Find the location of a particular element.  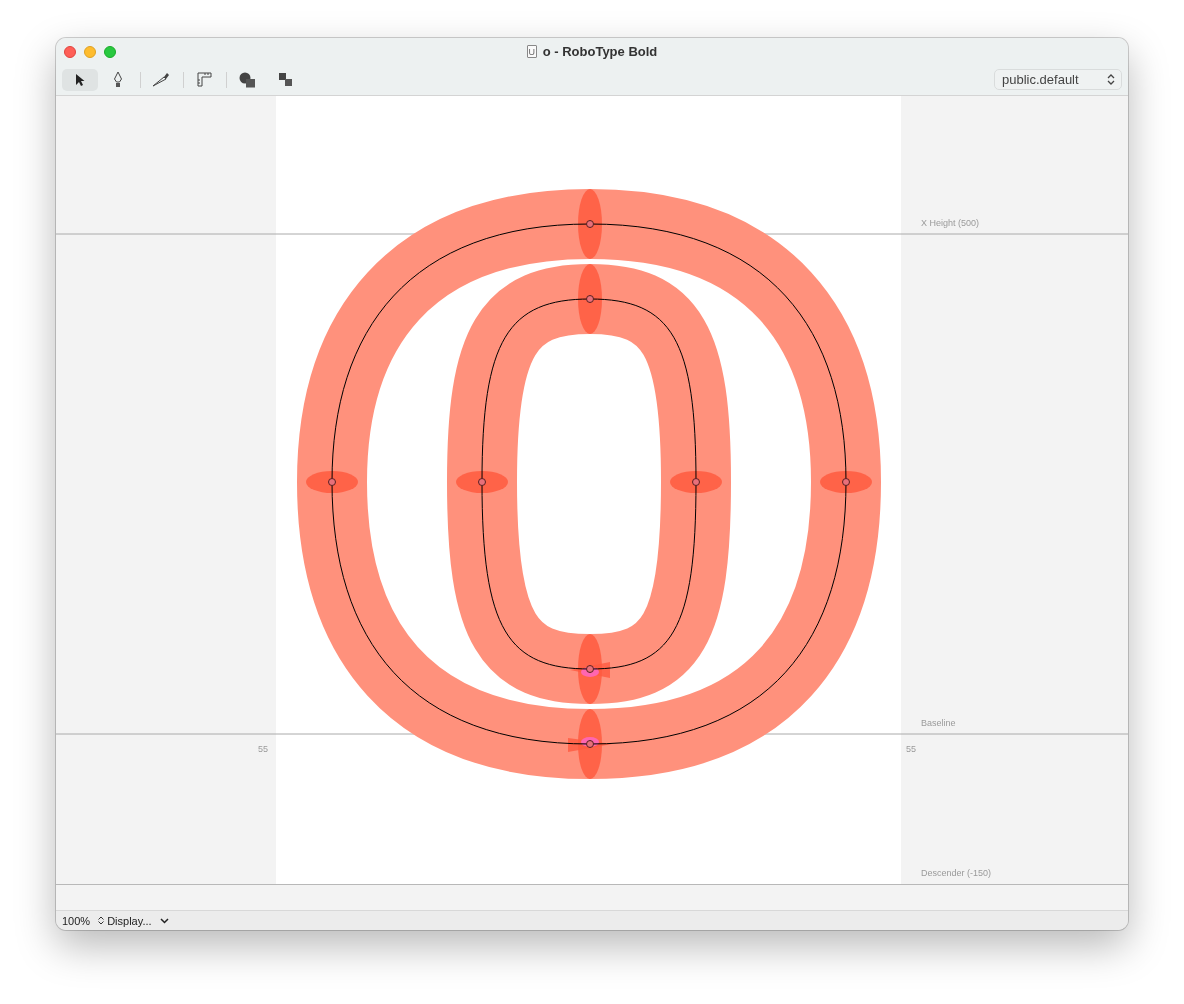

right-margin-value: 55 is located at coordinates (911, 749).